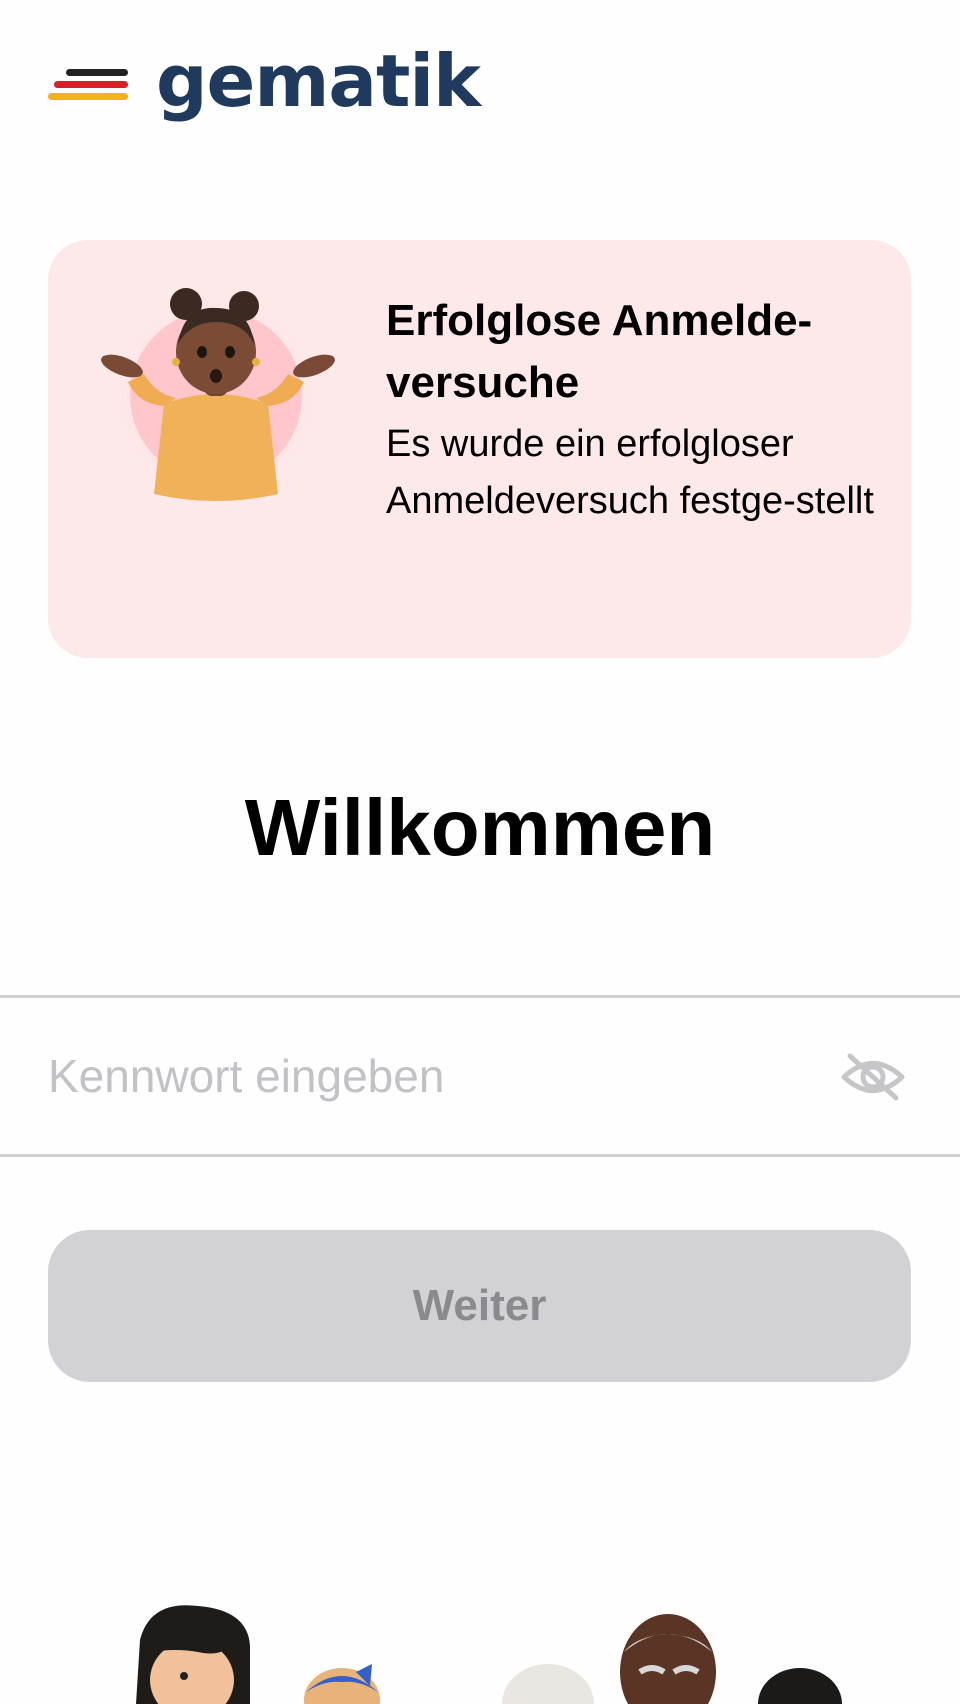 Image resolution: width=960 pixels, height=1704 pixels. Describe the element at coordinates (479, 1306) in the screenshot. I see `next-button: Weiter` at that location.